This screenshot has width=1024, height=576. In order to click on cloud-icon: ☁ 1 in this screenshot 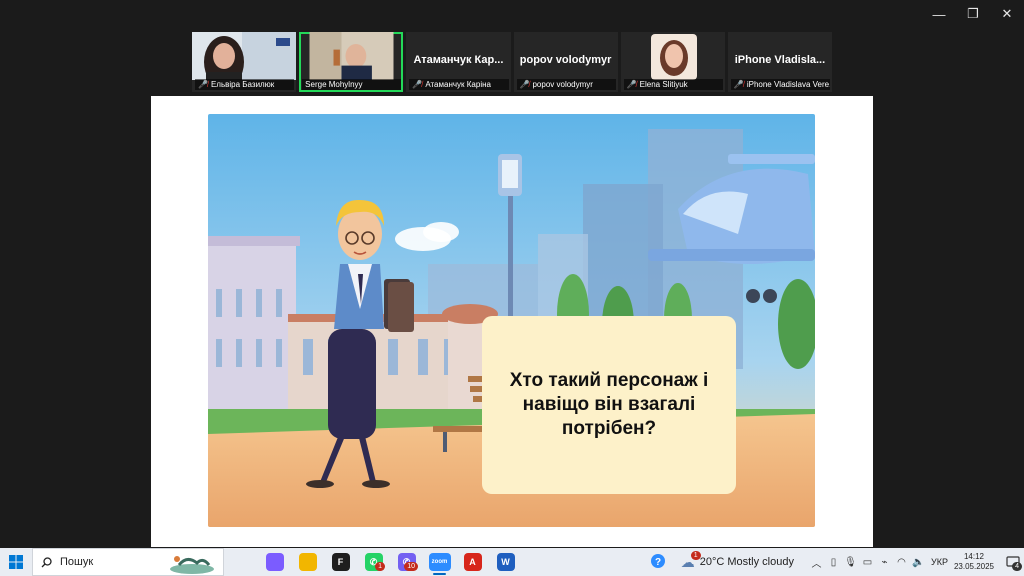, I will do `click(691, 560)`.